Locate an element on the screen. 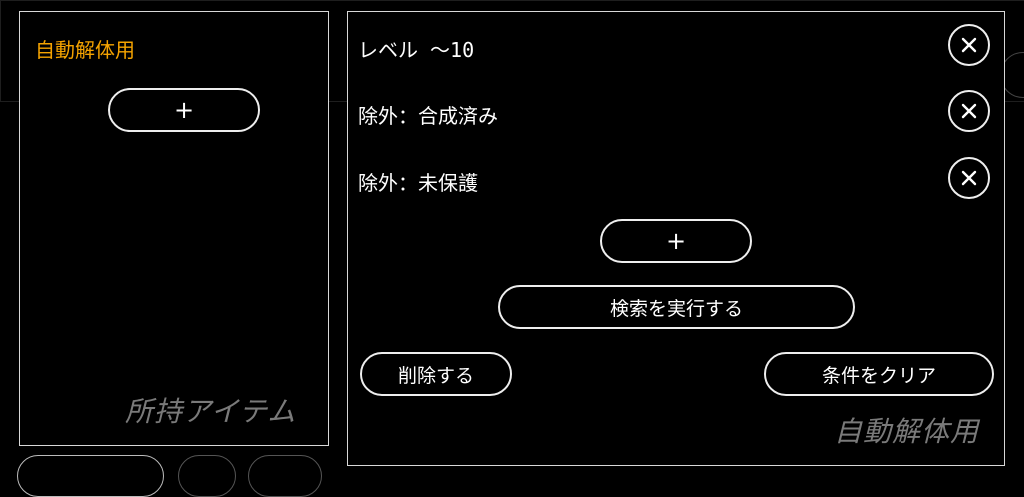  clear-conditions-button: 条件をクリア is located at coordinates (879, 374).